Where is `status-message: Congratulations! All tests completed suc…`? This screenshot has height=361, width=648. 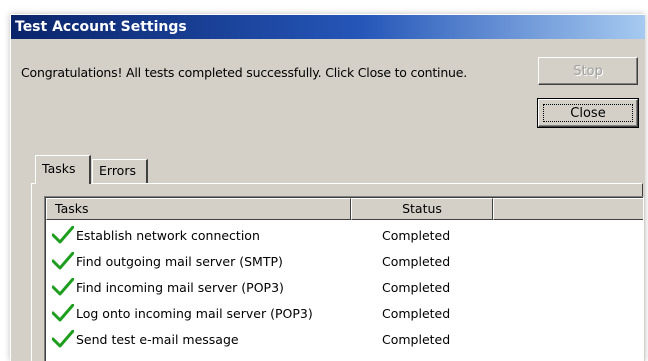
status-message: Congratulations! All tests completed suc… is located at coordinates (244, 72).